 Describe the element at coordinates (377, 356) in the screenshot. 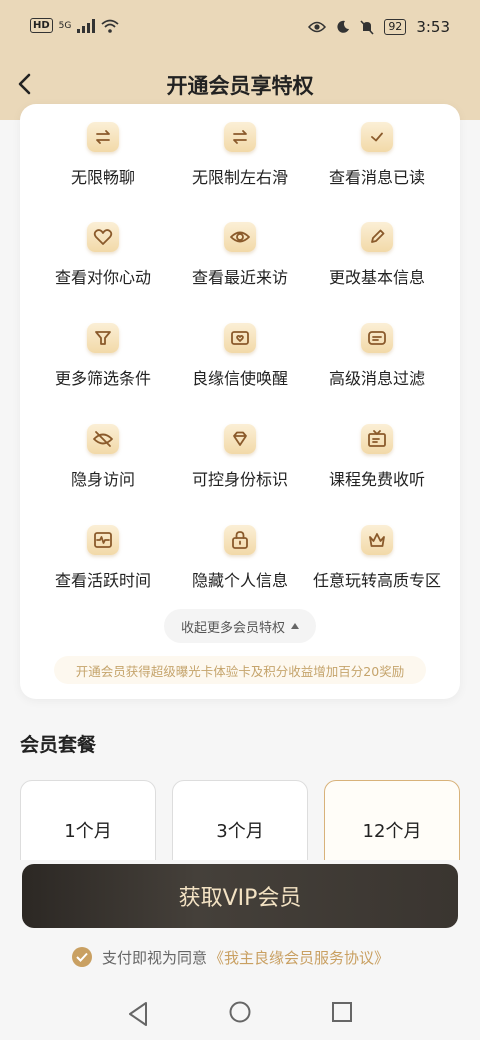

I see `privilege-item: 高级消息过滤` at that location.